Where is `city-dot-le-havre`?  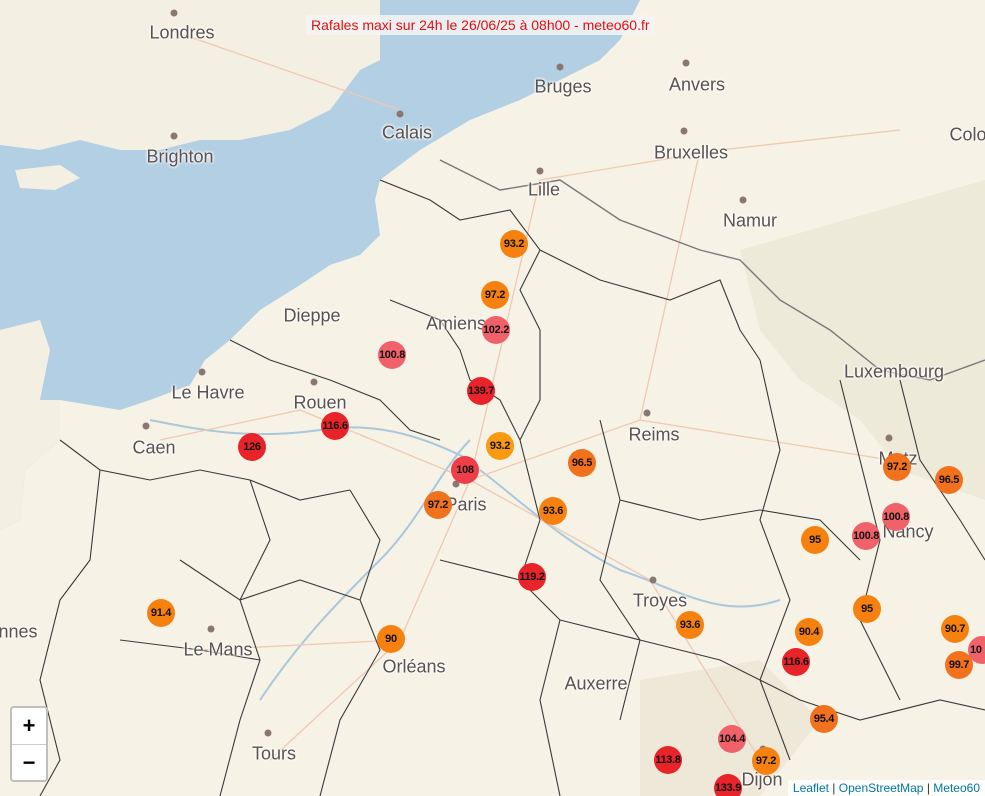 city-dot-le-havre is located at coordinates (202, 372).